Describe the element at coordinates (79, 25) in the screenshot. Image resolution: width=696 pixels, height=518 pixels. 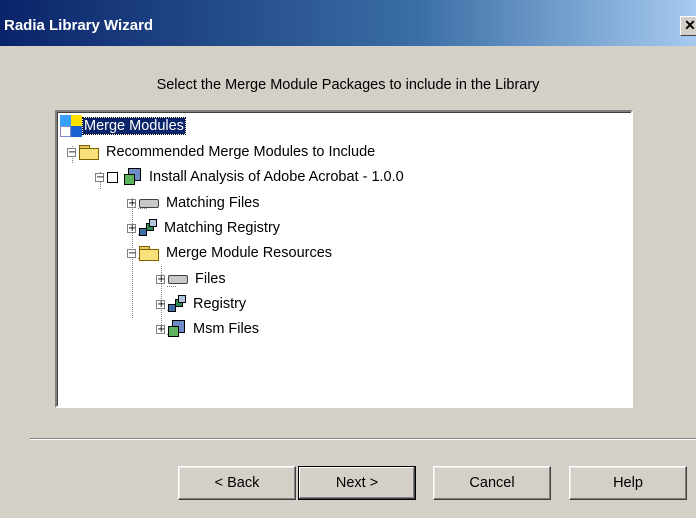
I see `window-title: Radia Library Wizard` at that location.